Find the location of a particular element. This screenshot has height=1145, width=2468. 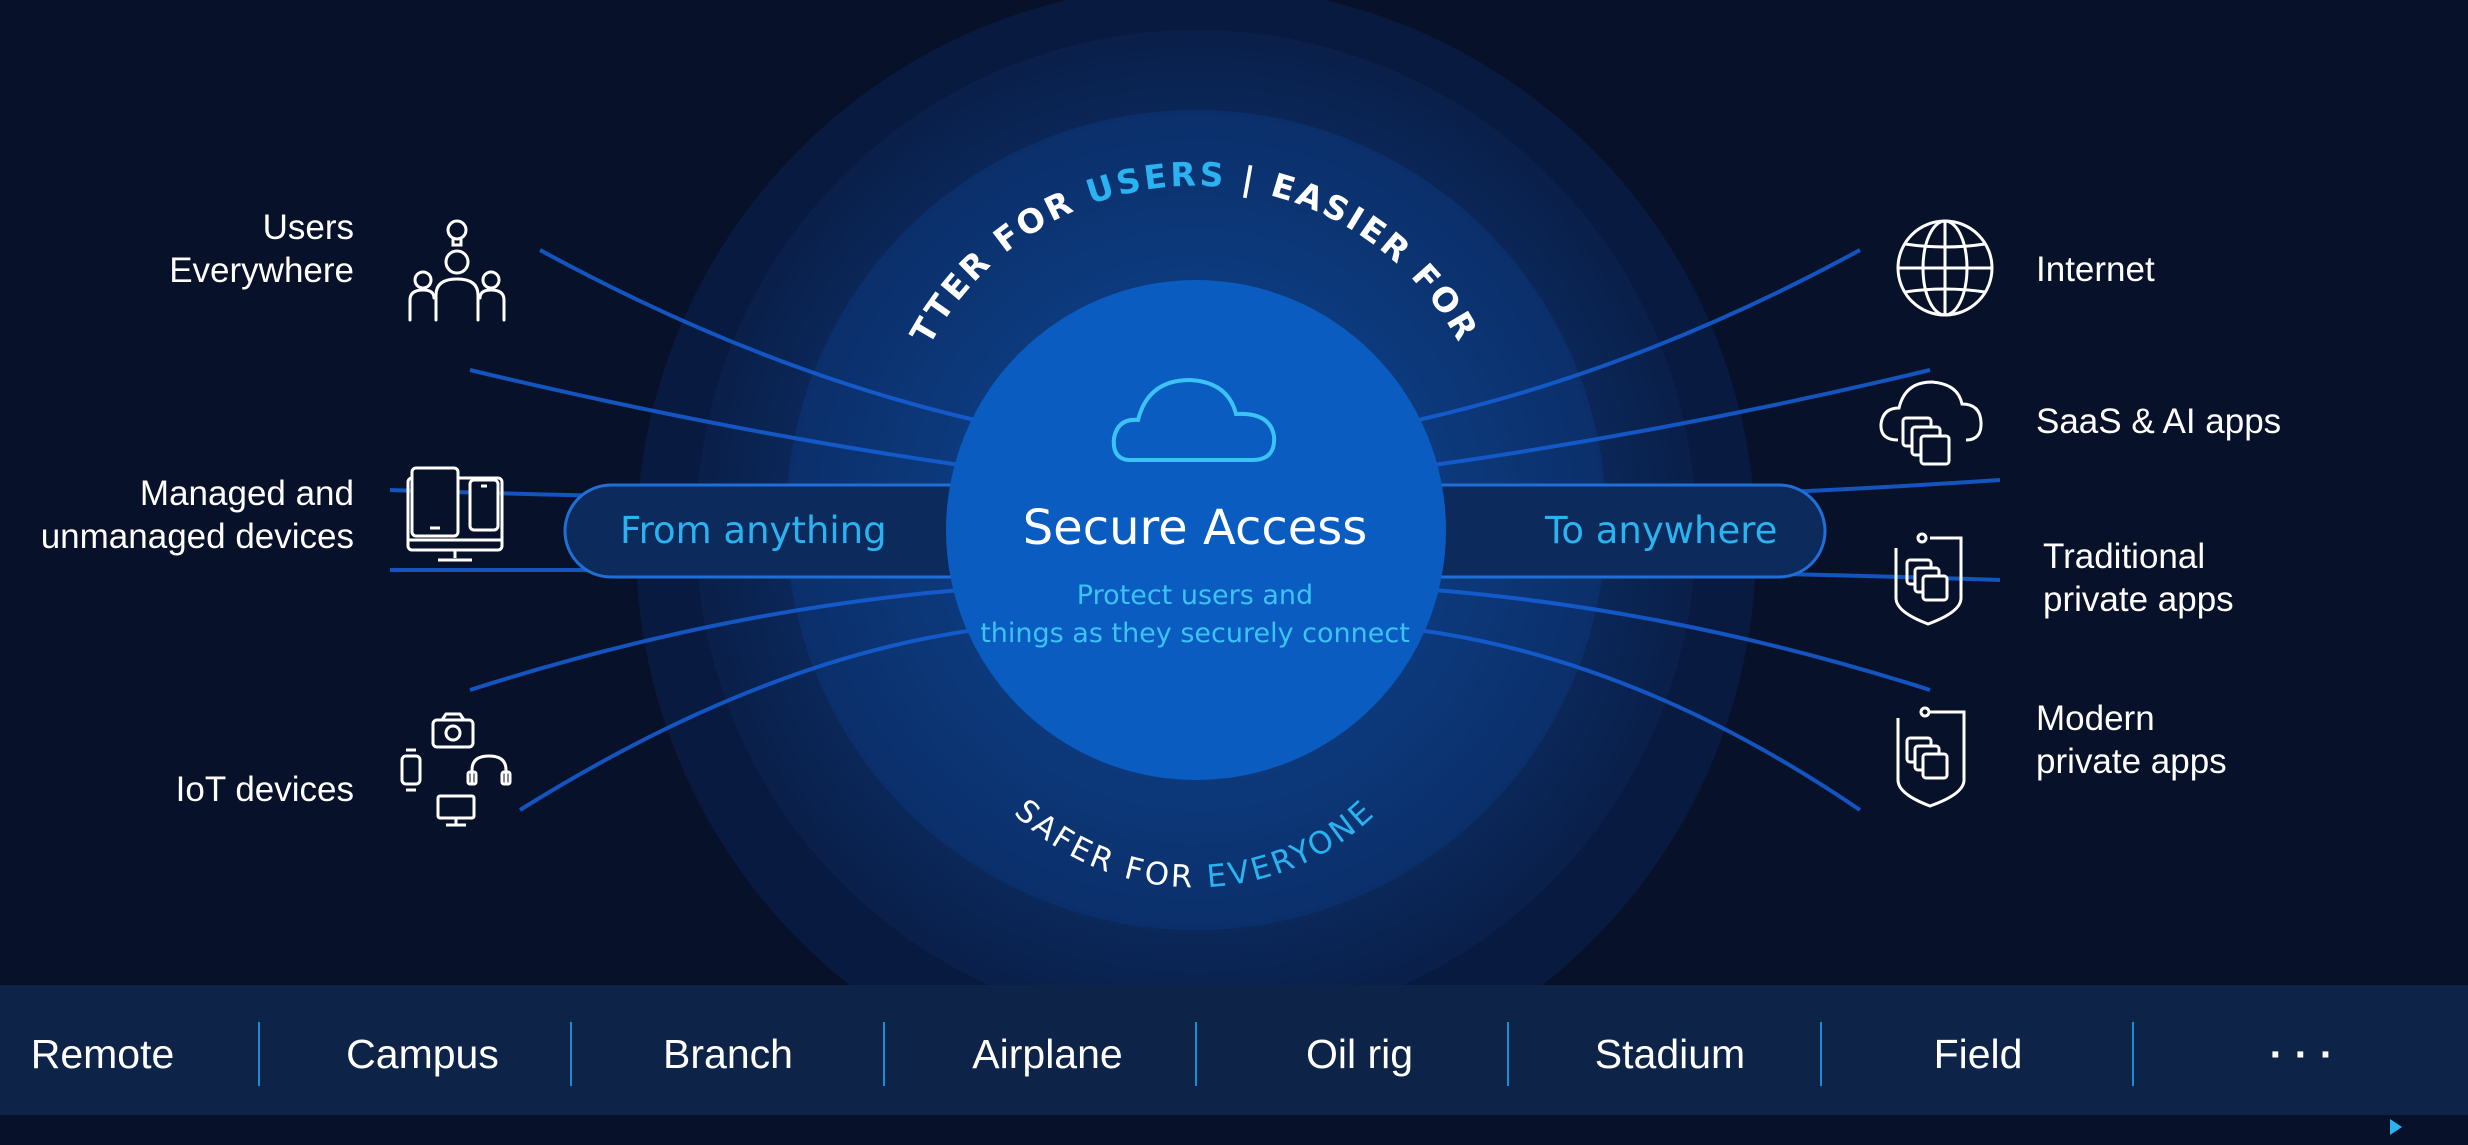

dest-modern: Modern private apps is located at coordinates (2131, 740).